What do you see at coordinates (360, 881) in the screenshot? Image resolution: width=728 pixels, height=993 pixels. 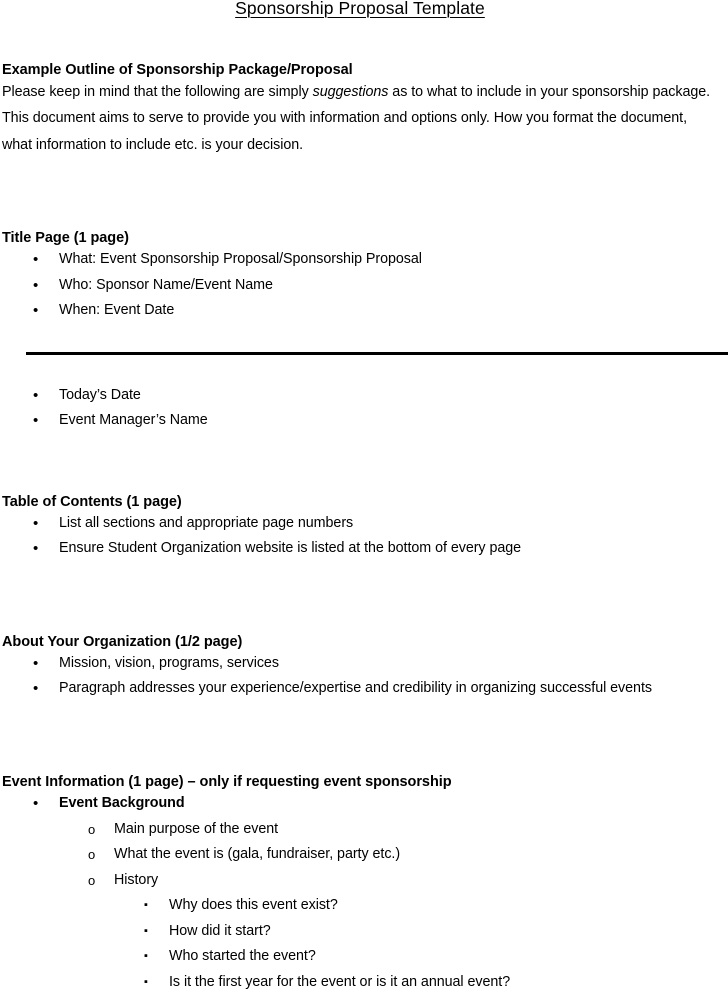 I see `list-item: o History` at bounding box center [360, 881].